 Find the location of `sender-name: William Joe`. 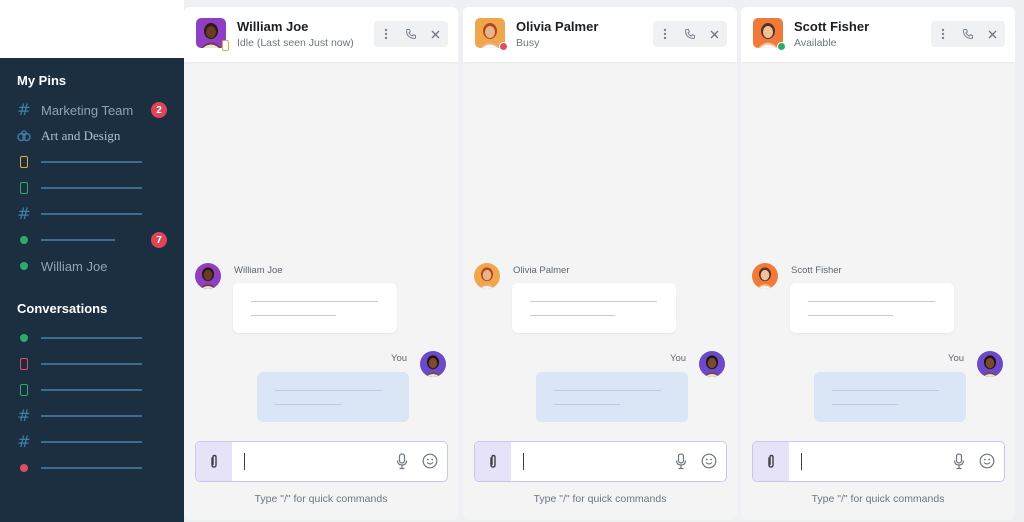

sender-name: William Joe is located at coordinates (258, 270).